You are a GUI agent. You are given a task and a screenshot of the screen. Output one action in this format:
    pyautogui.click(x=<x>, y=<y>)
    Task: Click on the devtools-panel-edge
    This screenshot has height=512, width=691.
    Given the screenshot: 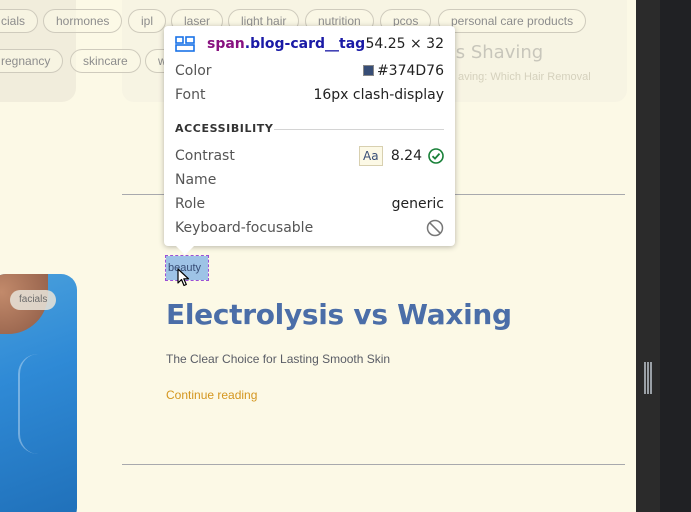 What is the action you would take?
    pyautogui.click(x=663, y=256)
    